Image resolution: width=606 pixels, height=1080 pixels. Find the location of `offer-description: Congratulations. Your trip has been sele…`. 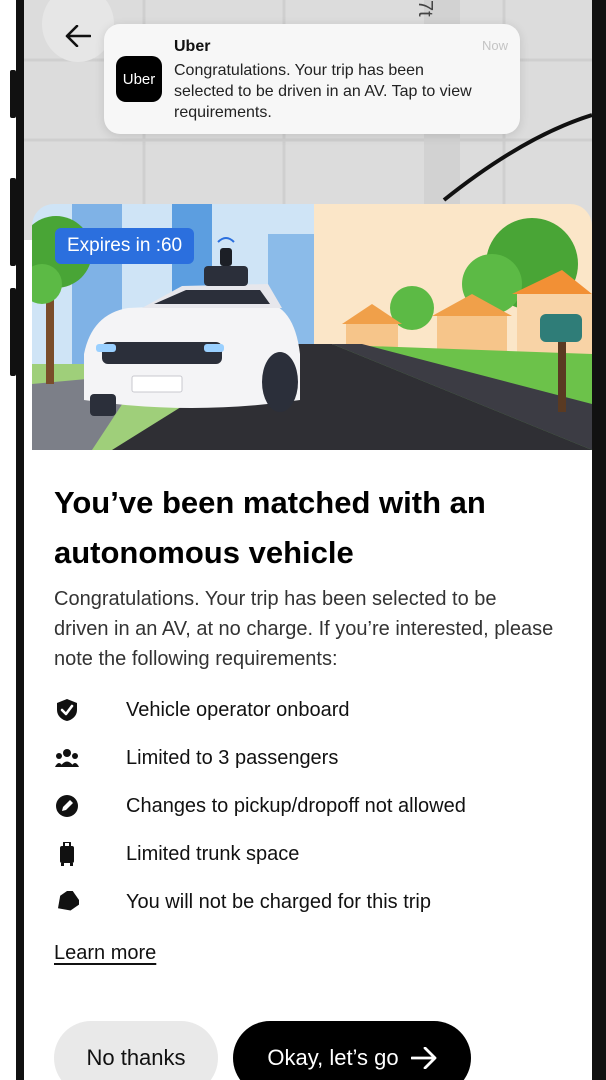

offer-description: Congratulations. Your trip has been sele… is located at coordinates (304, 629).